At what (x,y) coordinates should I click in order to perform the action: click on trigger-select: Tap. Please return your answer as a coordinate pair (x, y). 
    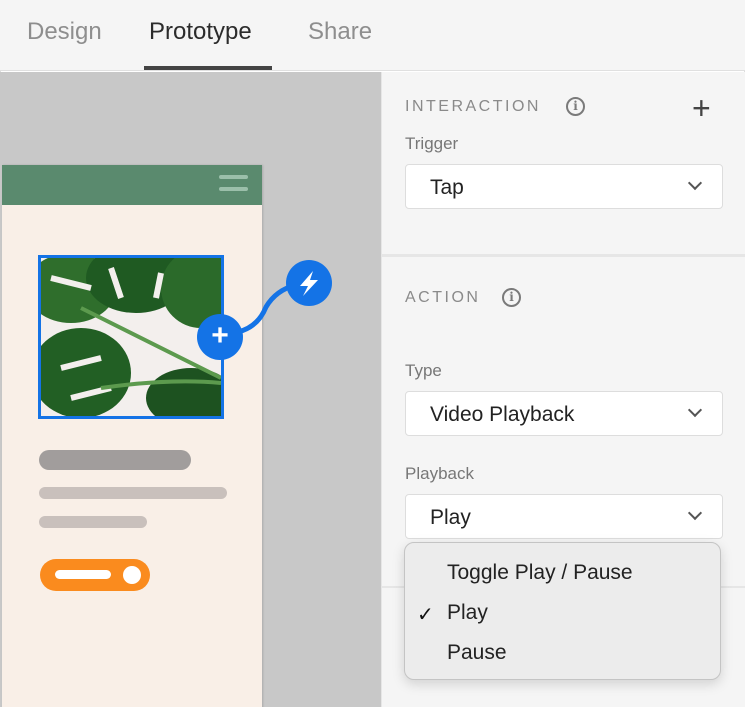
    Looking at the image, I should click on (564, 186).